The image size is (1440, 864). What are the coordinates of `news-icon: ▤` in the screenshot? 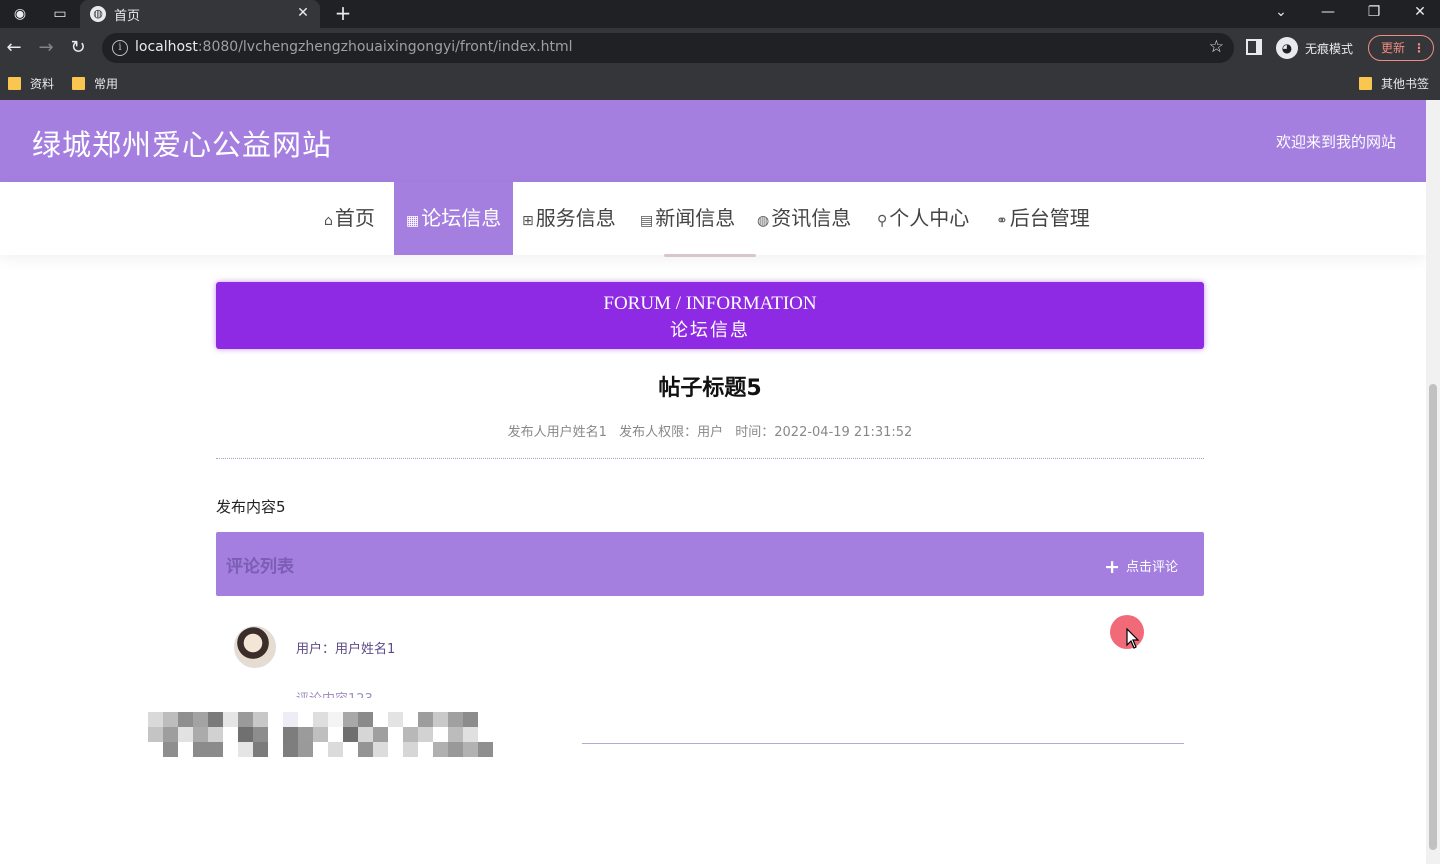 It's located at (647, 221).